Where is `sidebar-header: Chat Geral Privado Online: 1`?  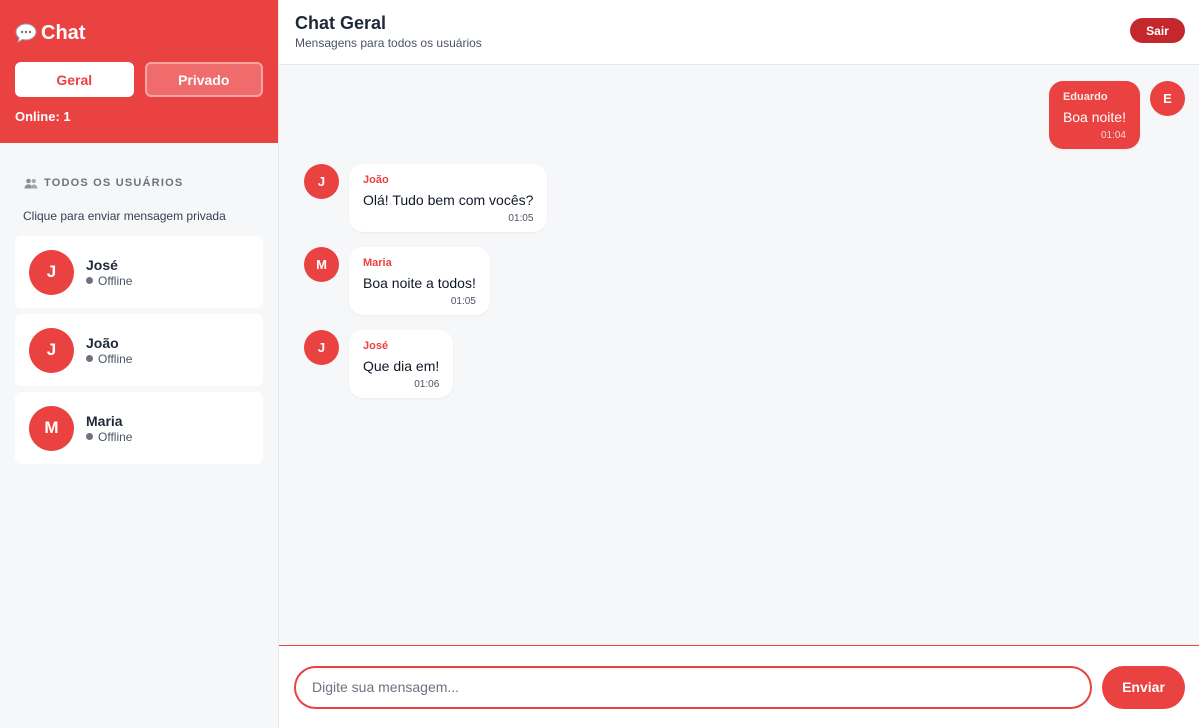 sidebar-header: Chat Geral Privado Online: 1 is located at coordinates (139, 71).